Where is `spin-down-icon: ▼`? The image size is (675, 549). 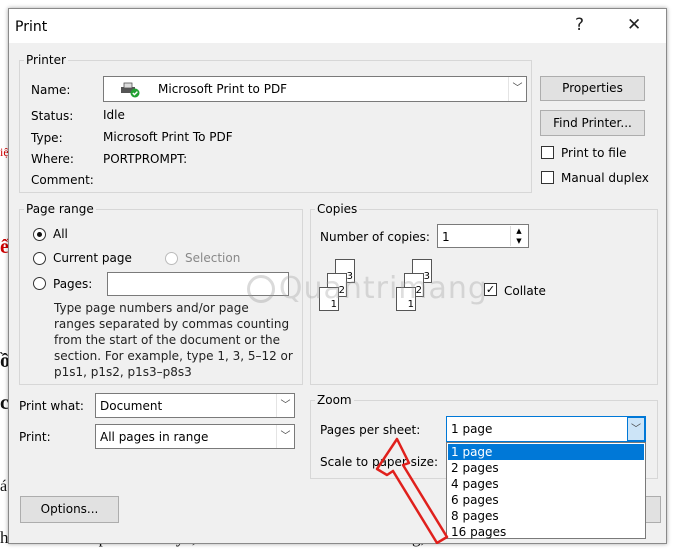 spin-down-icon: ▼ is located at coordinates (518, 241).